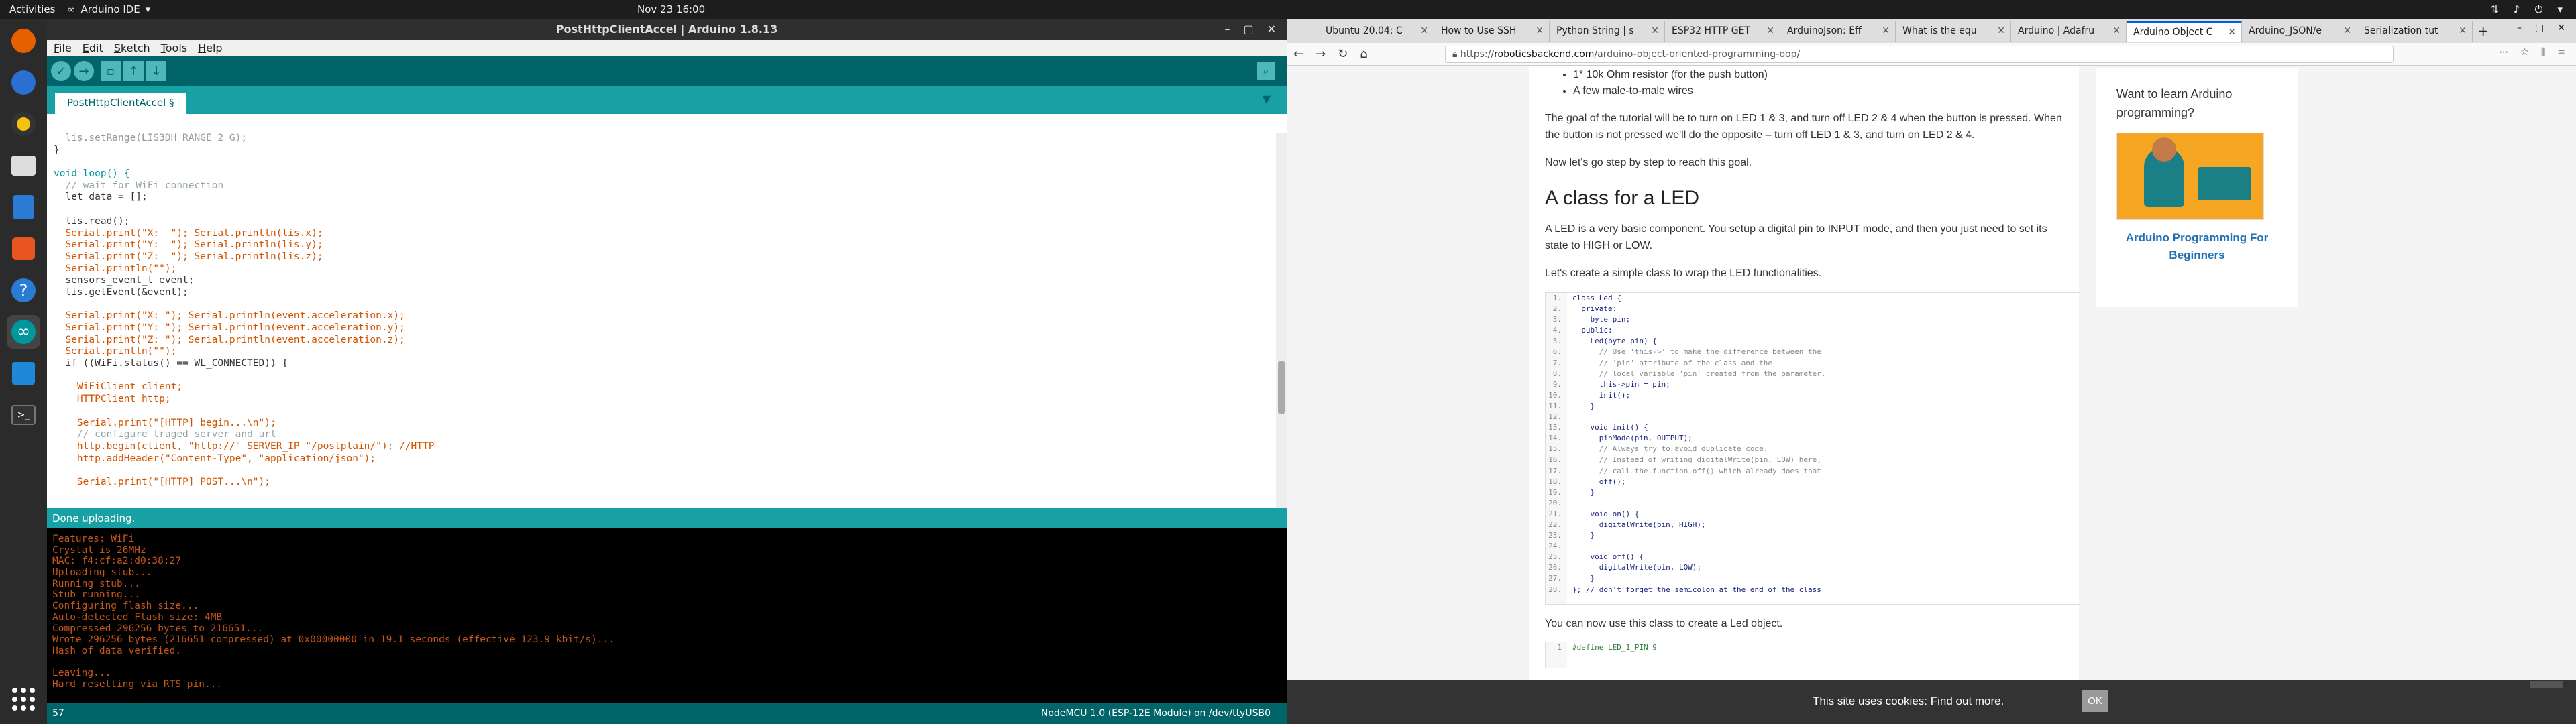 This screenshot has height=724, width=2576. Describe the element at coordinates (670, 387) in the screenshot. I see `code-line: WiFiClient client;` at that location.